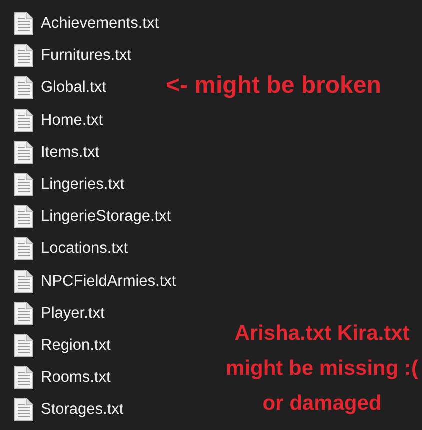 This screenshot has height=430, width=422. I want to click on file-name: Storages.txt, so click(82, 410).